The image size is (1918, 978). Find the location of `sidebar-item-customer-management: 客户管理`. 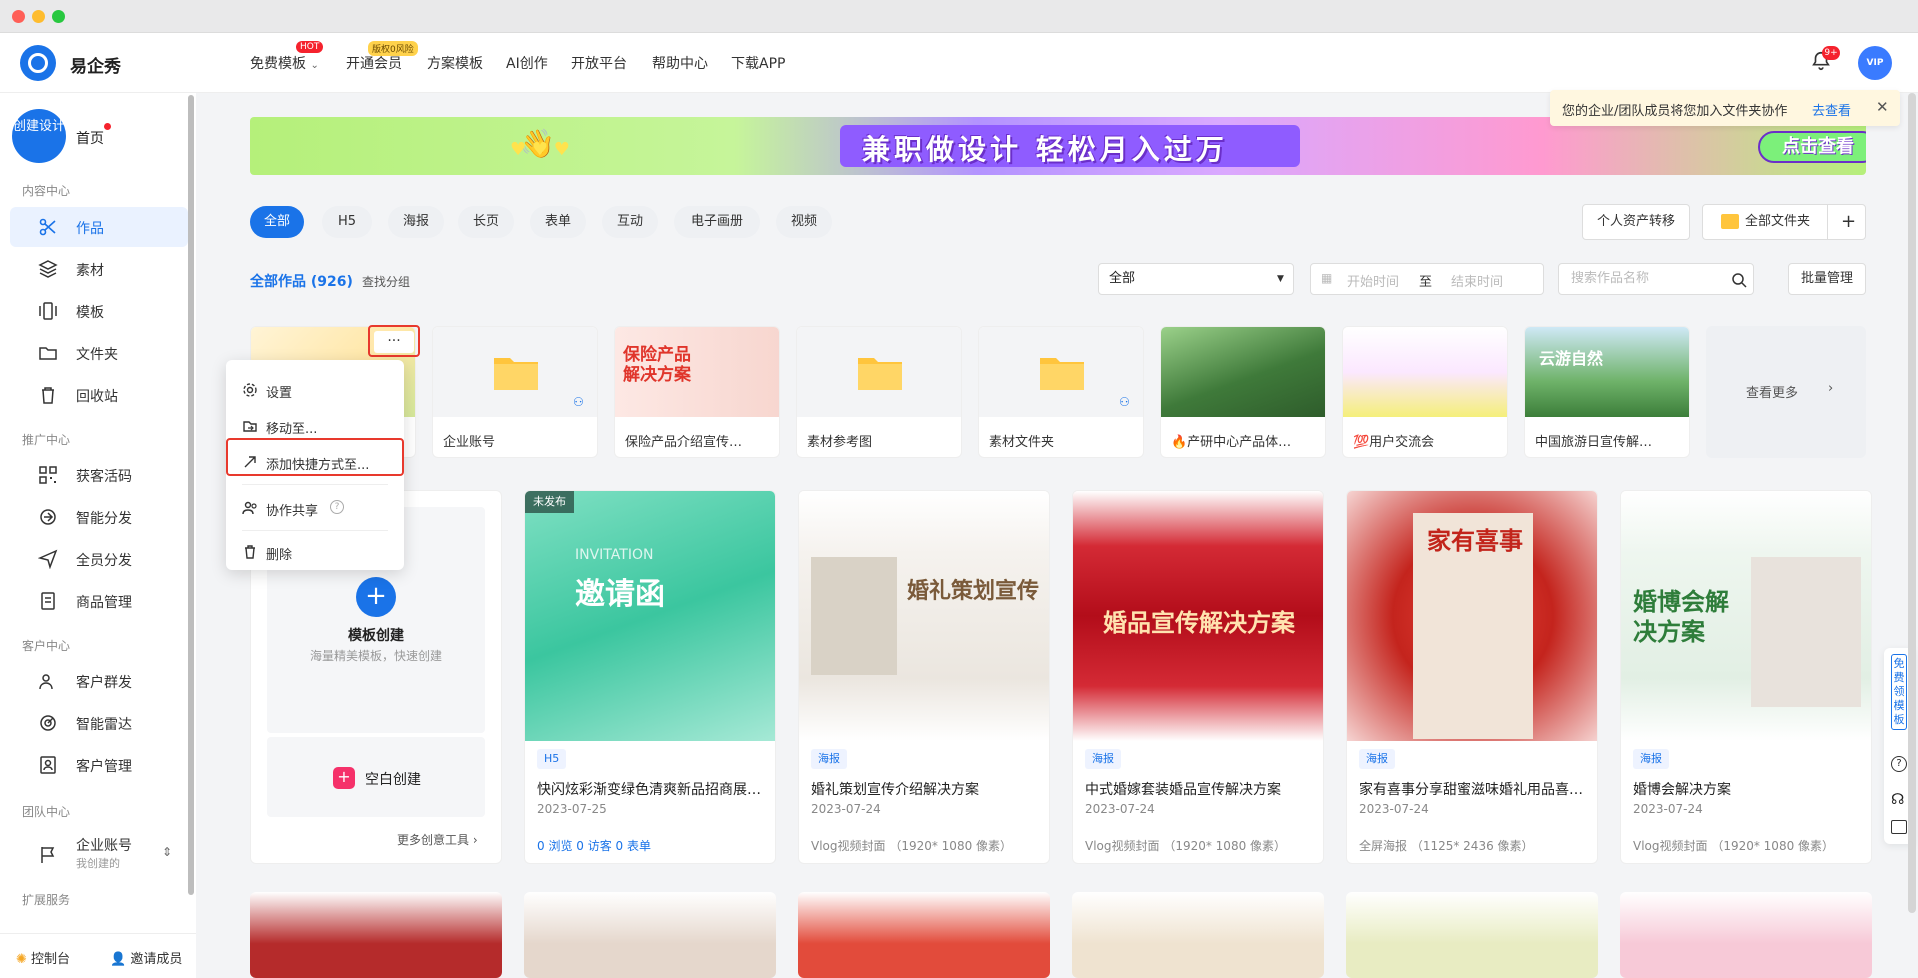

sidebar-item-customer-management: 客户管理 is located at coordinates (99, 765).